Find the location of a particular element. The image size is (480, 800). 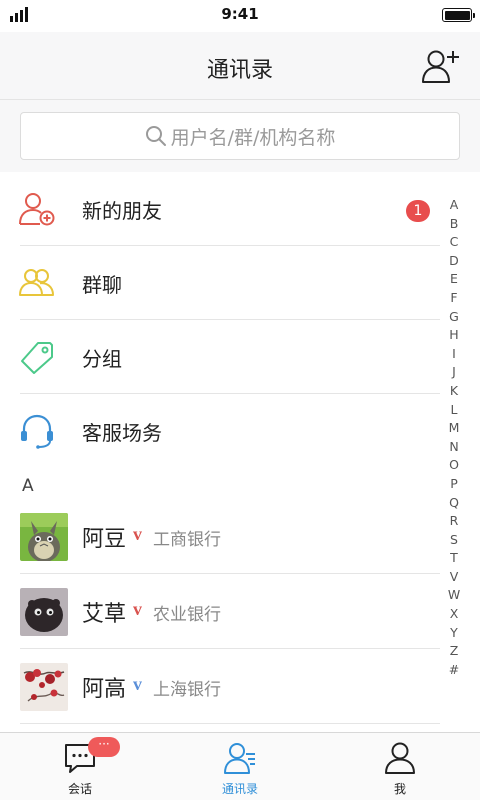

alphabet-index-letter: G is located at coordinates (454, 317).